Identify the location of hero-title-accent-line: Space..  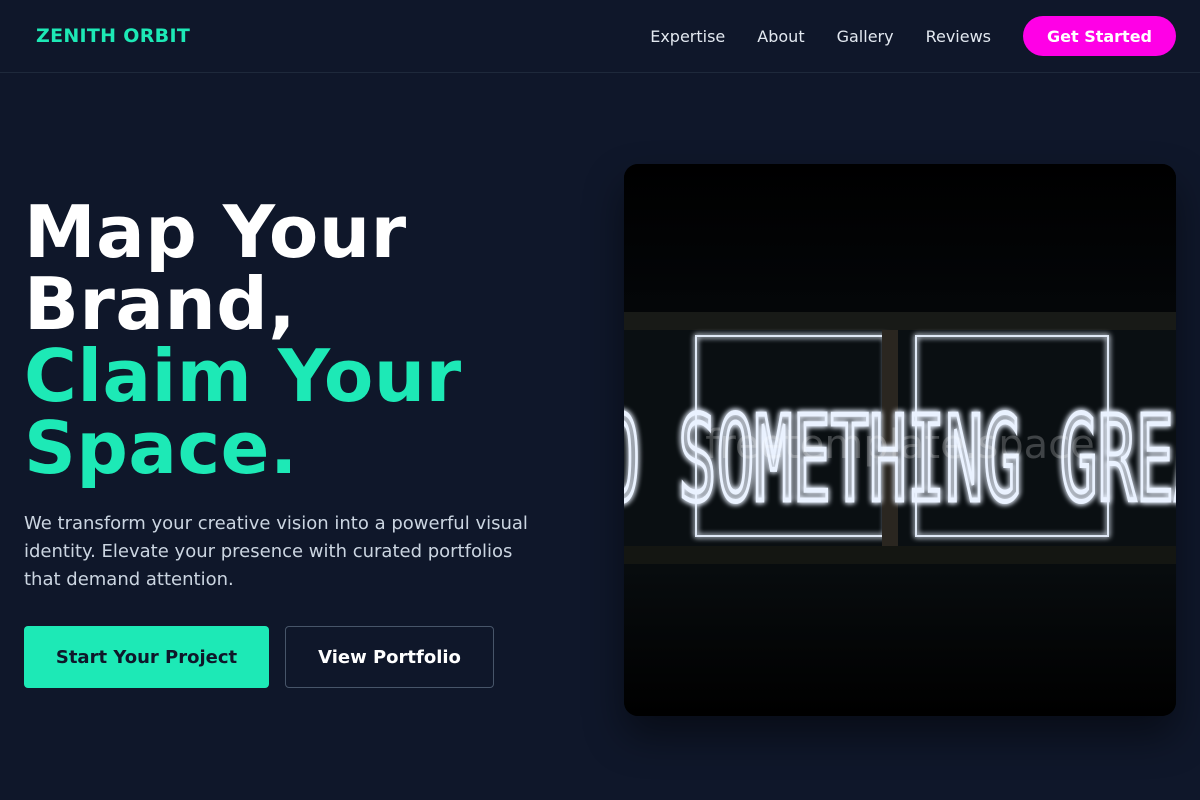
(161, 448).